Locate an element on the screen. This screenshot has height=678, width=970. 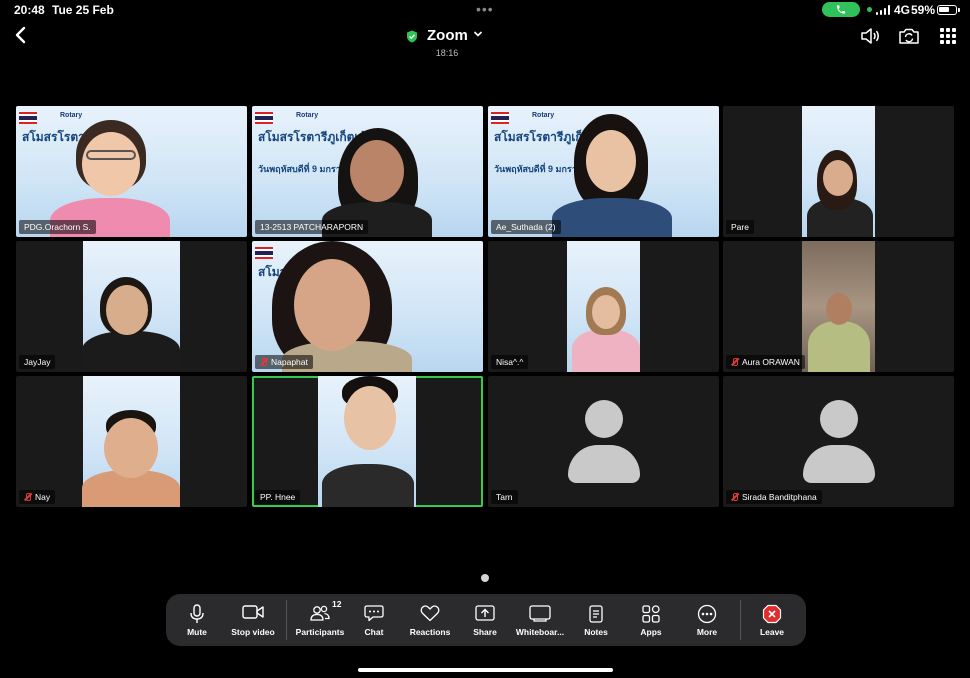
apps-icon is located at coordinates (651, 614).